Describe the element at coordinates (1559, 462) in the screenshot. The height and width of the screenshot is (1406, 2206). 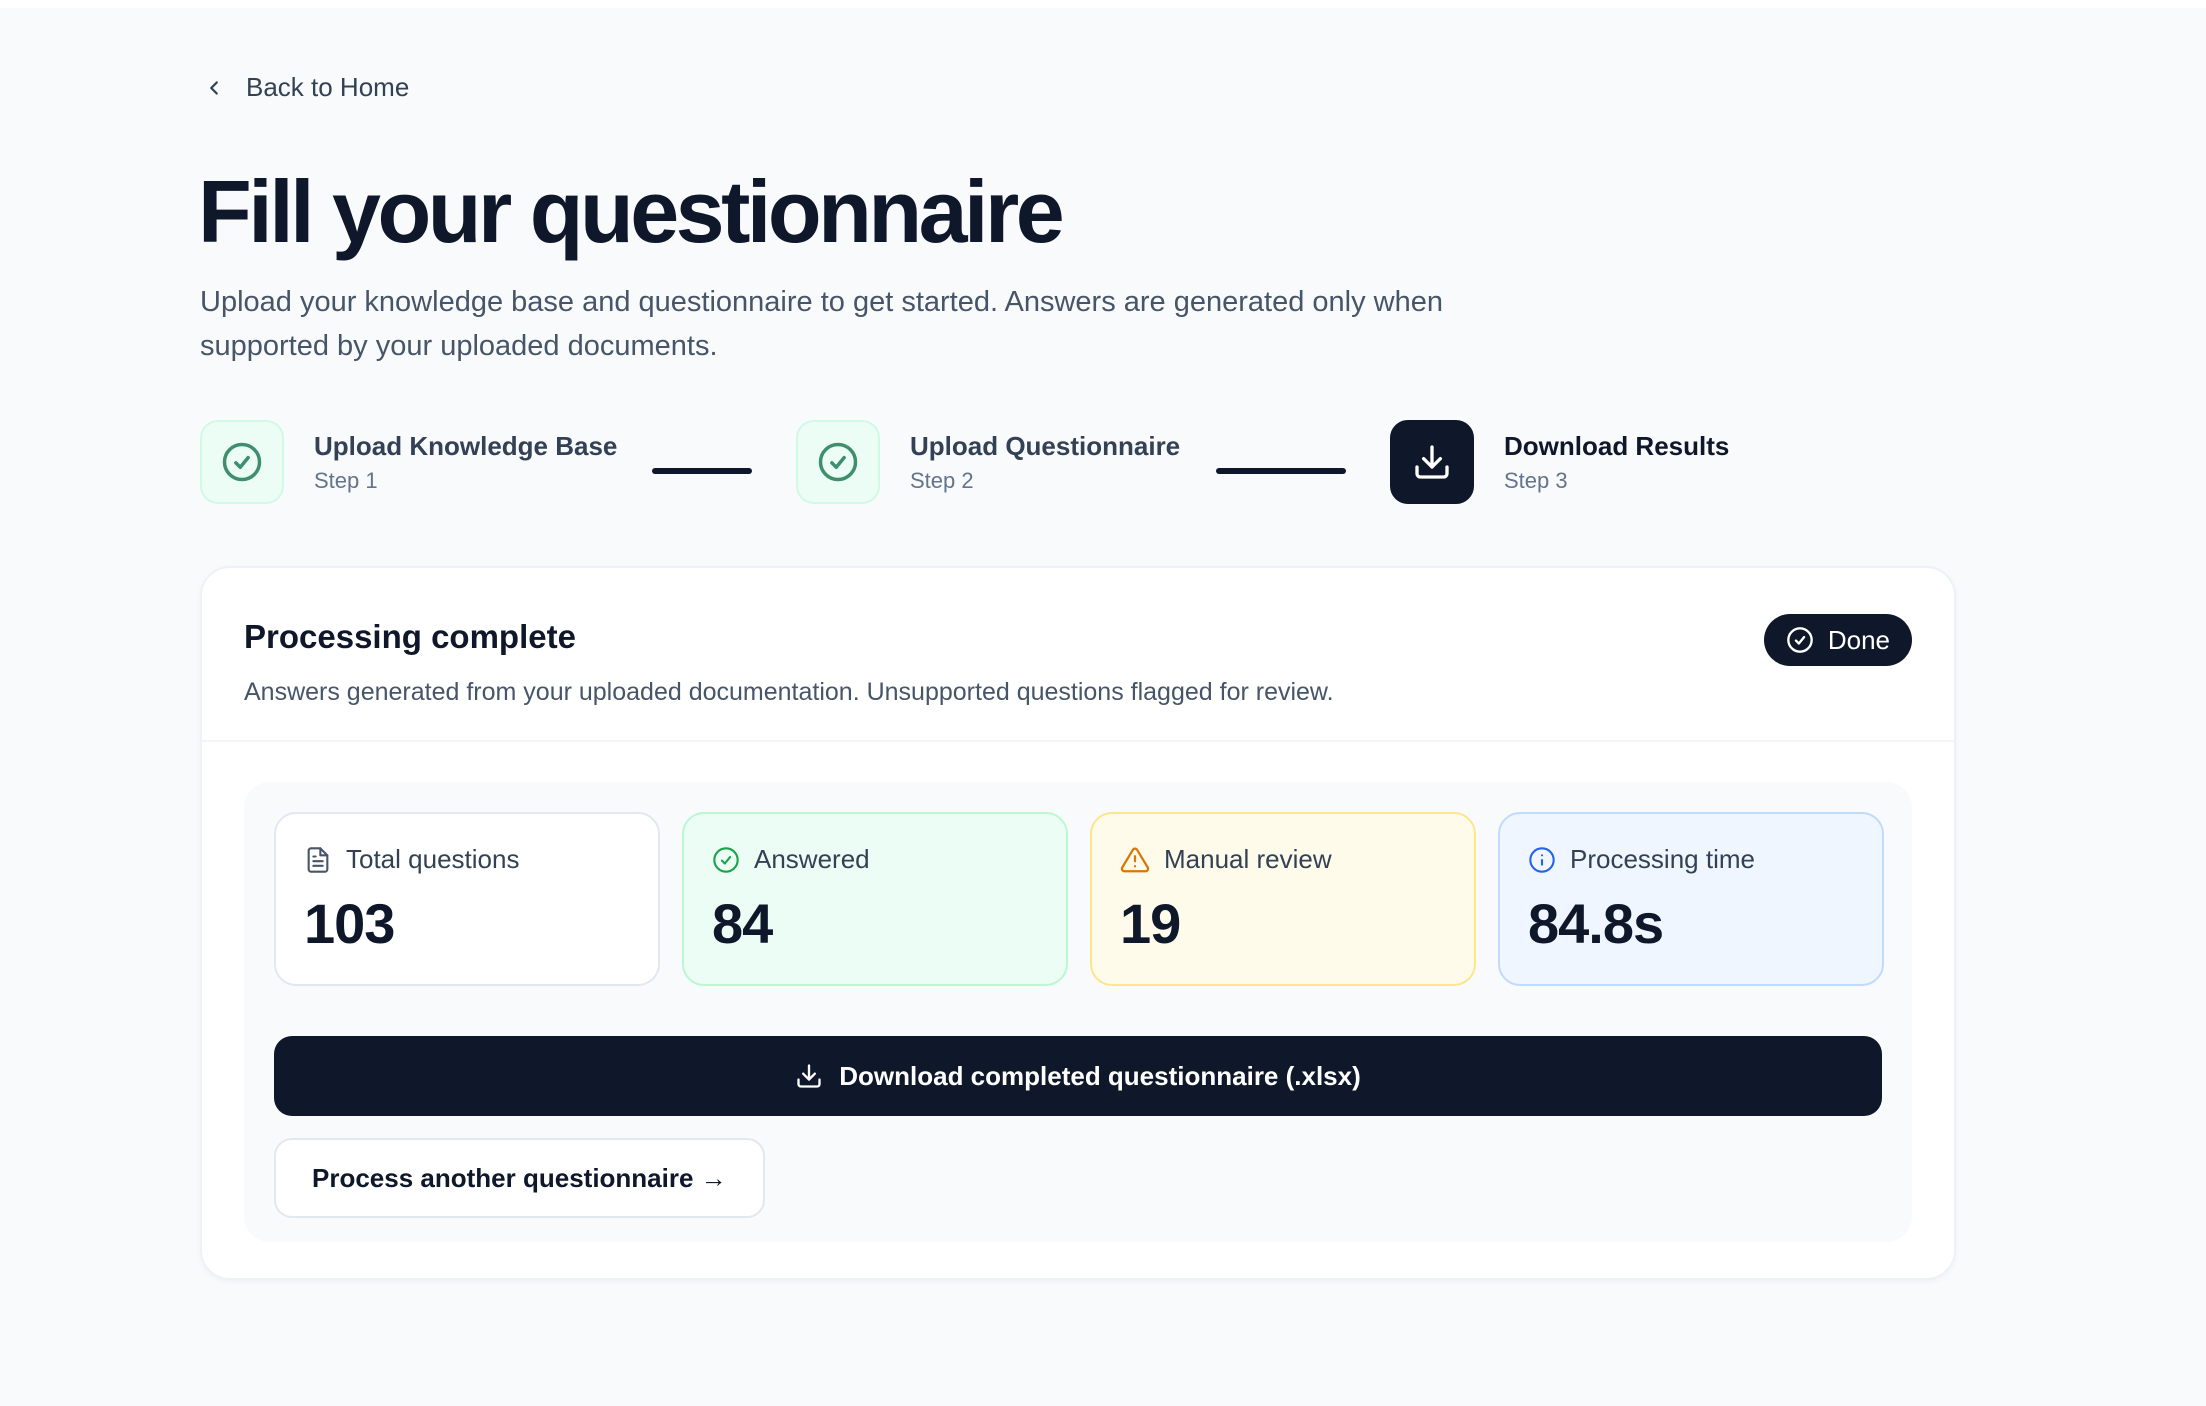
I see `step-download-results: Download Results Step 3` at that location.